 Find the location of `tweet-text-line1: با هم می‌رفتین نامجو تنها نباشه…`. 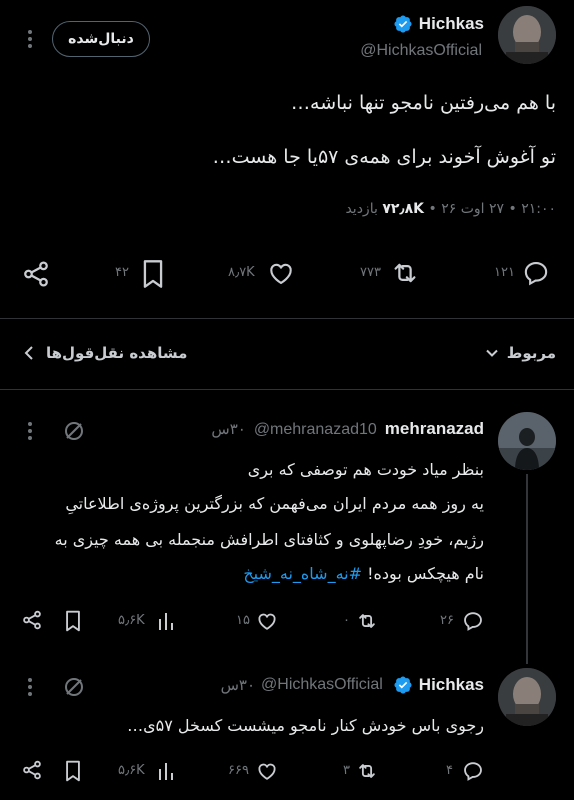

tweet-text-line1: با هم می‌رفتین نامجو تنها نباشه… is located at coordinates (423, 103).